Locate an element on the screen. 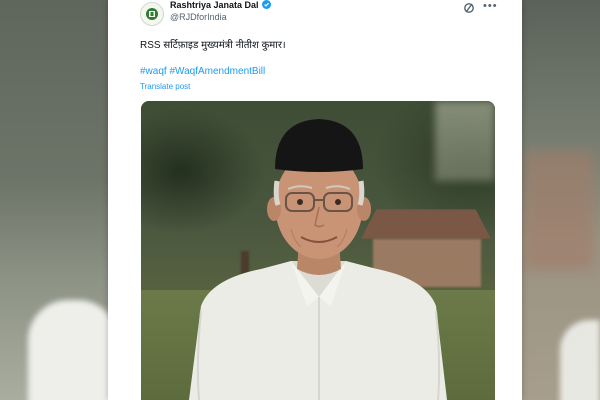 The width and height of the screenshot is (600, 400). hashtag-link: #waqf is located at coordinates (153, 71).